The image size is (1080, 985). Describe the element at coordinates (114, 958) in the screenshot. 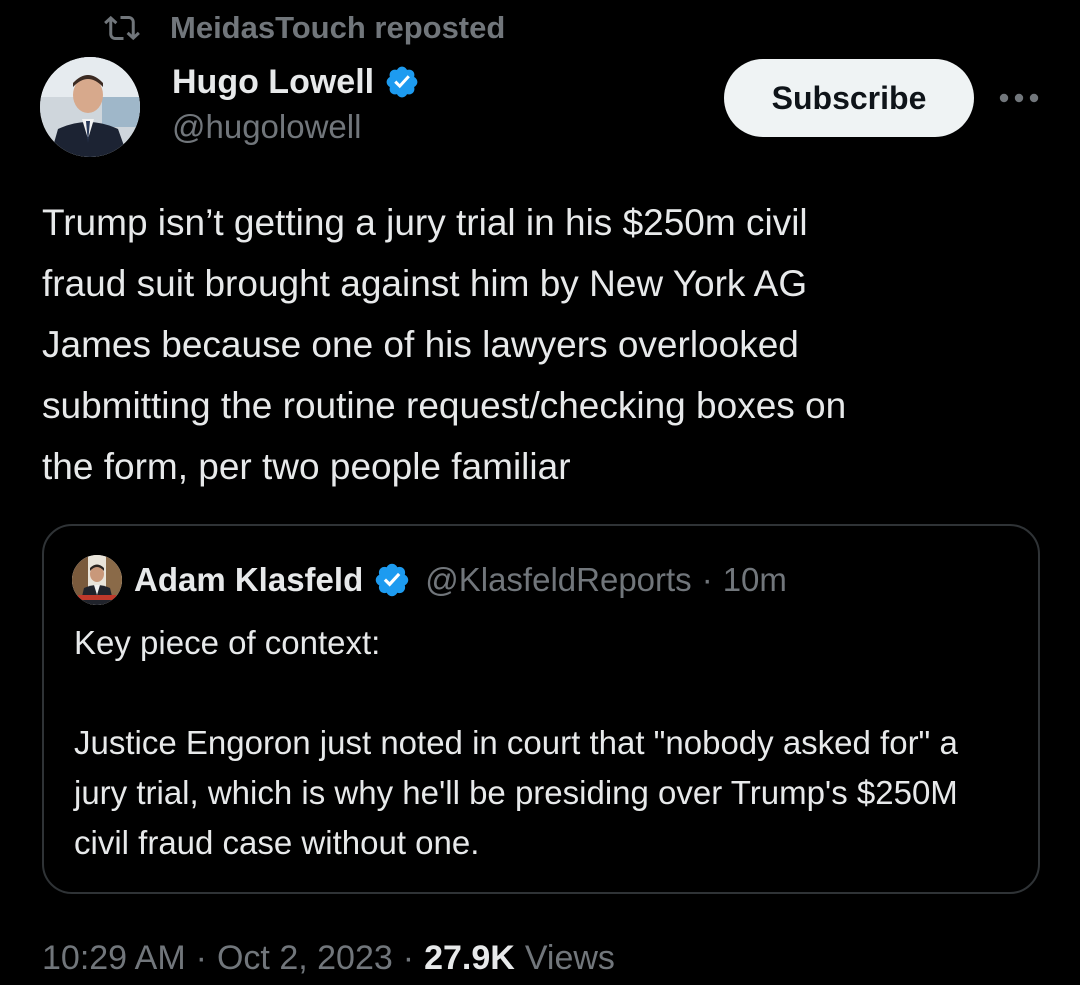

I see `tweet-time: 10:29 AM` at that location.